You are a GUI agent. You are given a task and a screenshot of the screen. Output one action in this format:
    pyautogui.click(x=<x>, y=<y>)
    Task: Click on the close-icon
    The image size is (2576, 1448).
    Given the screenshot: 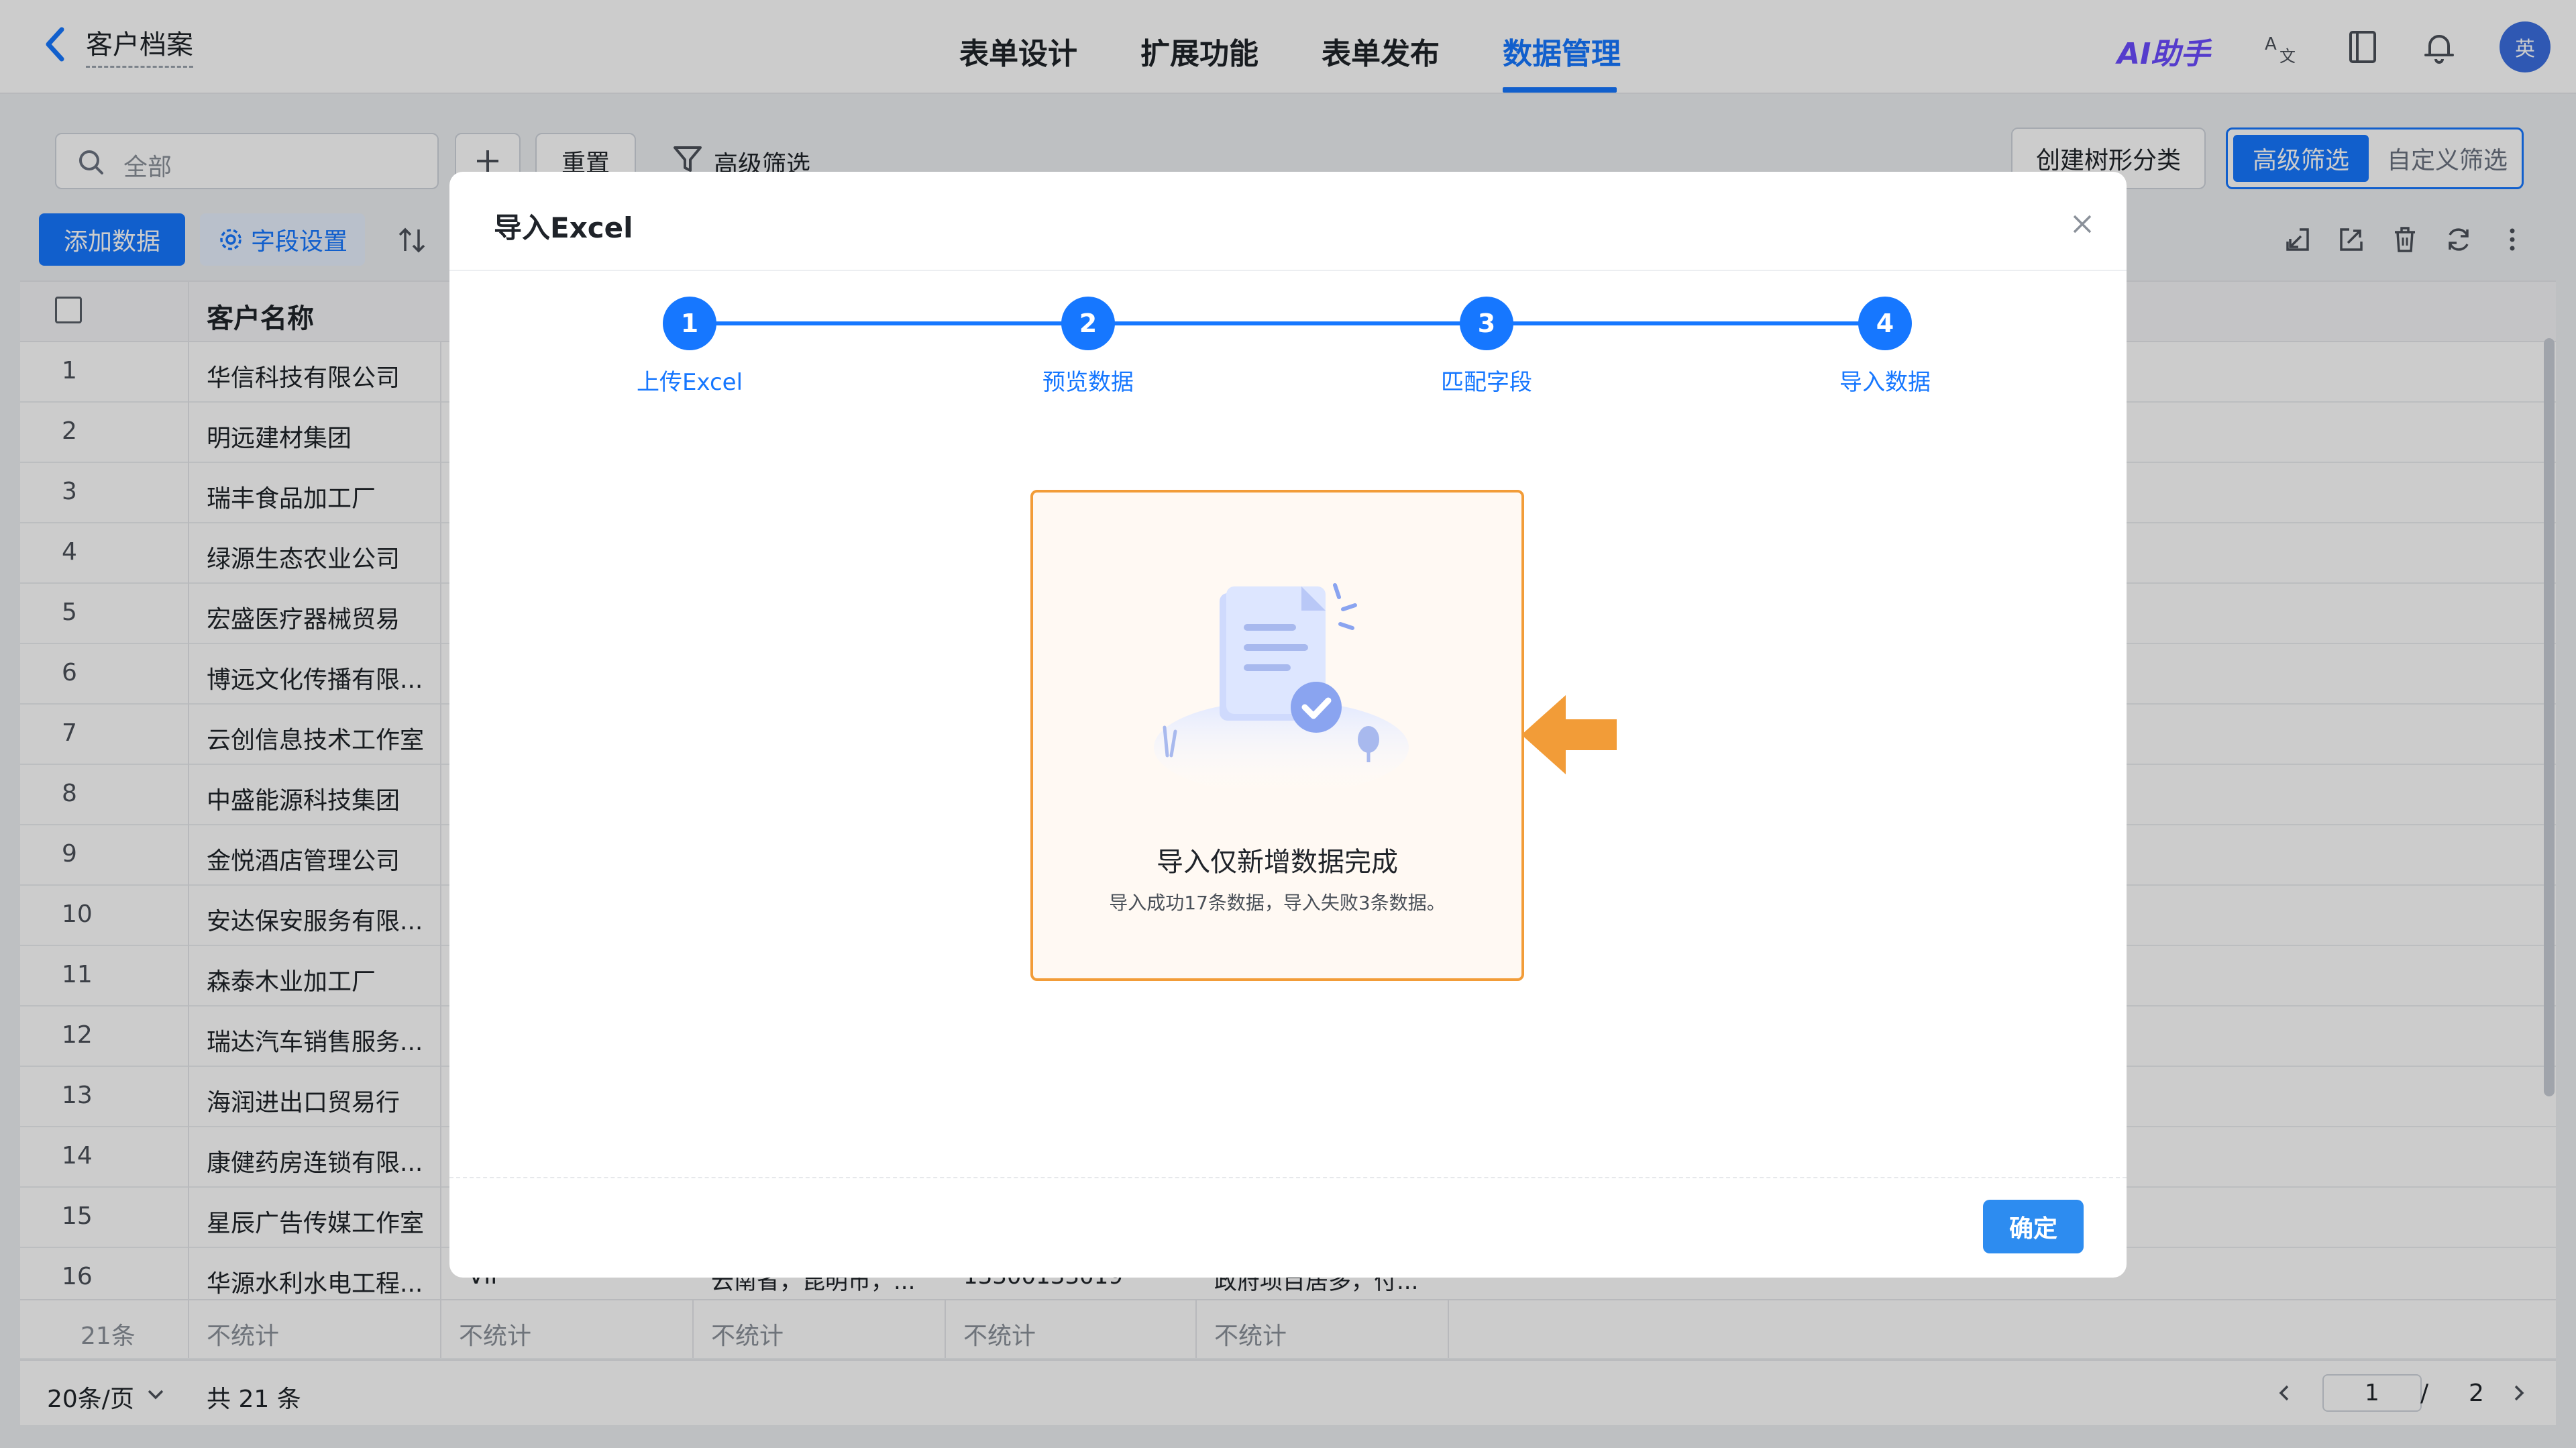 What is the action you would take?
    pyautogui.click(x=2082, y=224)
    